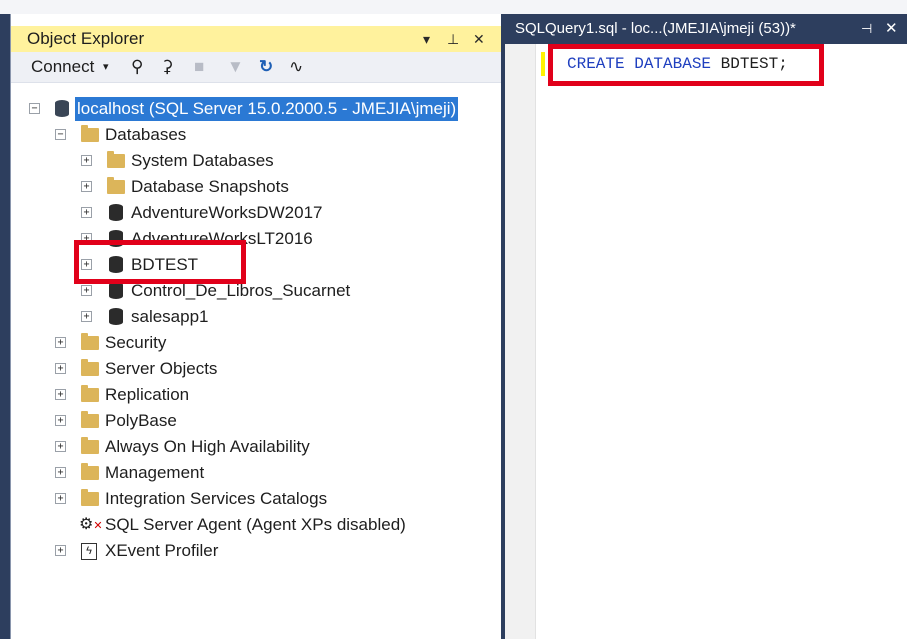  What do you see at coordinates (453, 7) in the screenshot?
I see `top-strip` at bounding box center [453, 7].